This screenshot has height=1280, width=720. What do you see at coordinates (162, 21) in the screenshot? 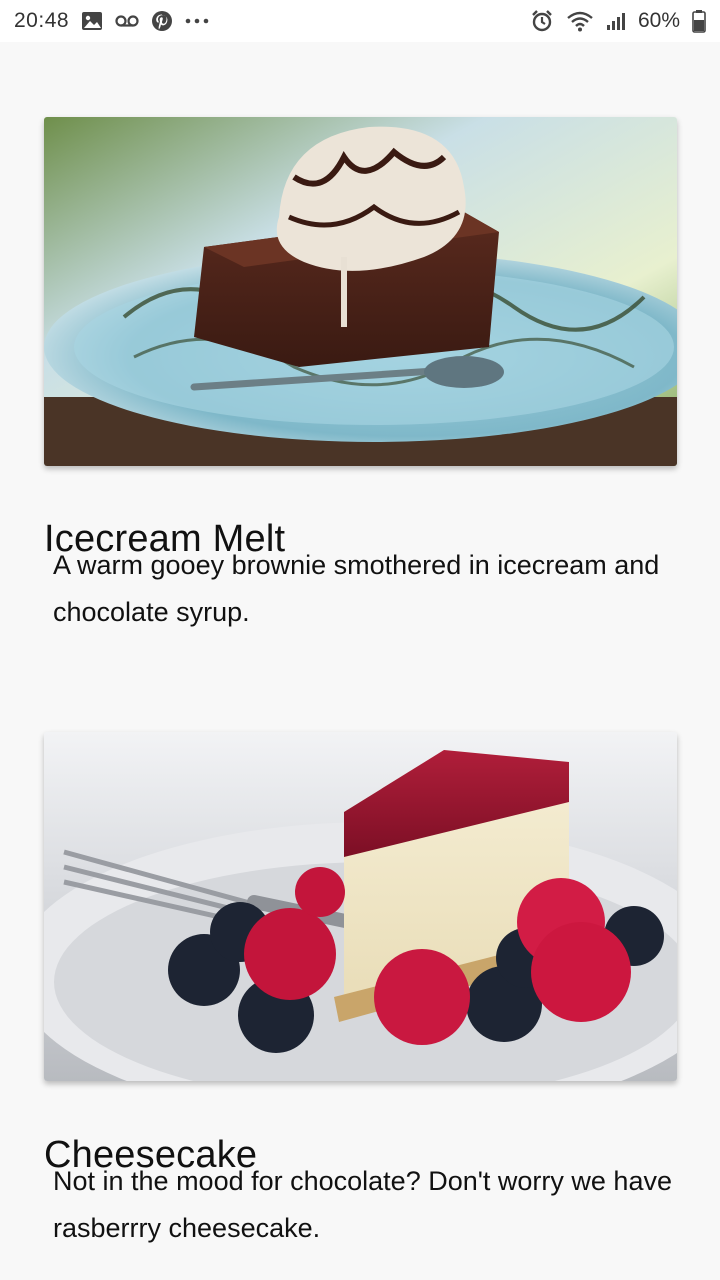
I see `pinterest-icon` at bounding box center [162, 21].